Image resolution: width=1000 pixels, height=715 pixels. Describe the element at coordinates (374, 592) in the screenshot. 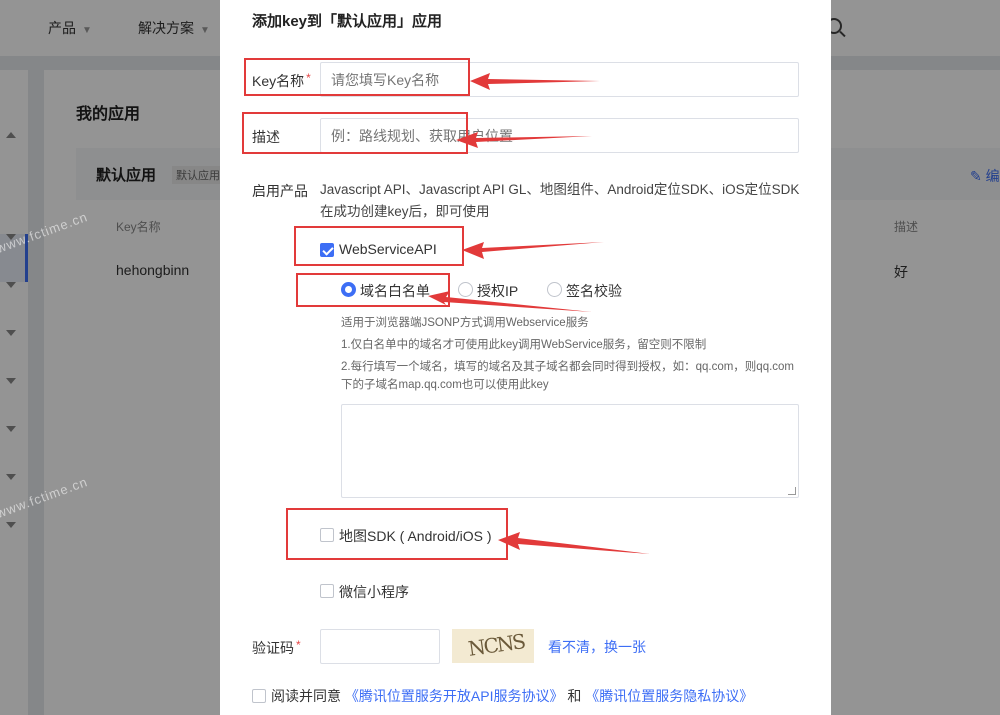

I see `miniprogram-label: 微信小程序` at that location.